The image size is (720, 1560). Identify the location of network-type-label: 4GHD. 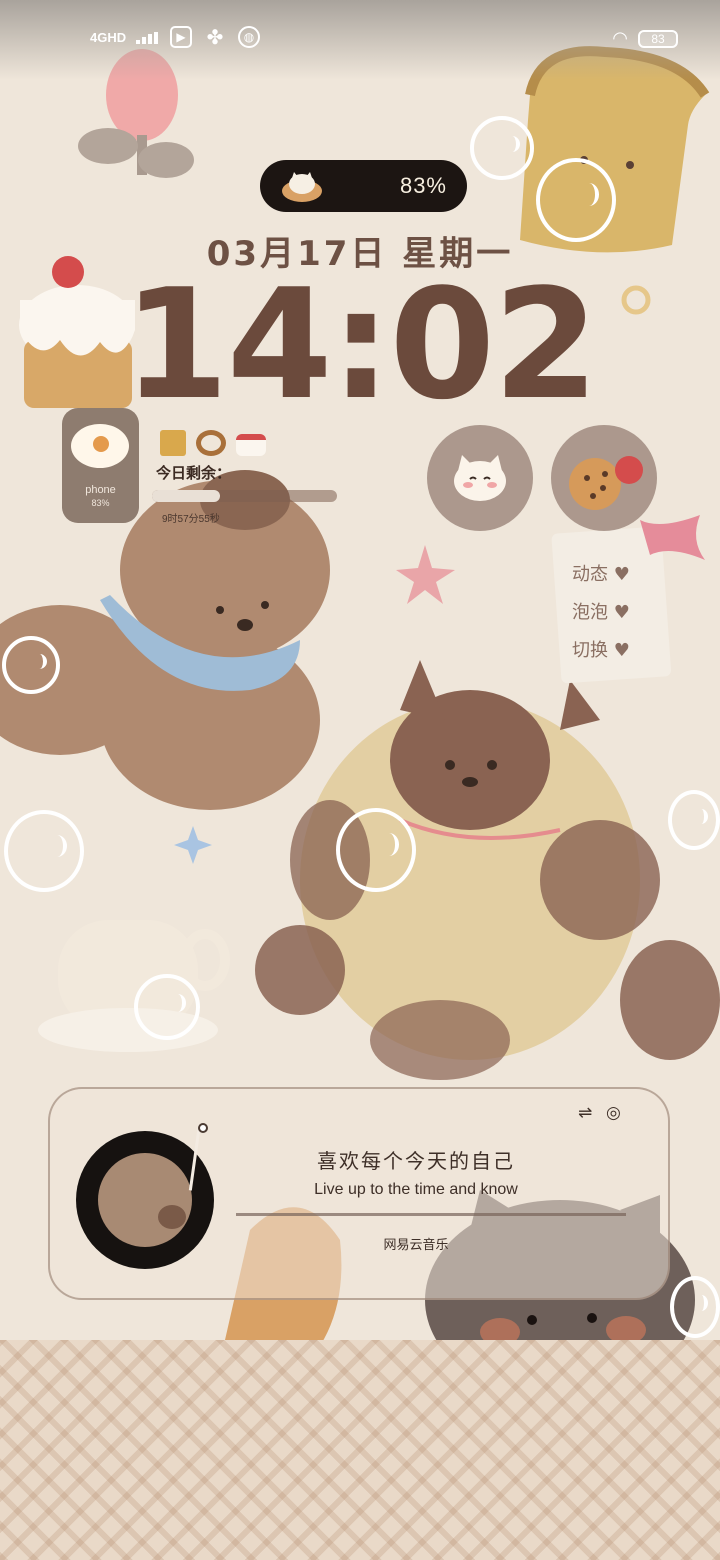
(108, 37).